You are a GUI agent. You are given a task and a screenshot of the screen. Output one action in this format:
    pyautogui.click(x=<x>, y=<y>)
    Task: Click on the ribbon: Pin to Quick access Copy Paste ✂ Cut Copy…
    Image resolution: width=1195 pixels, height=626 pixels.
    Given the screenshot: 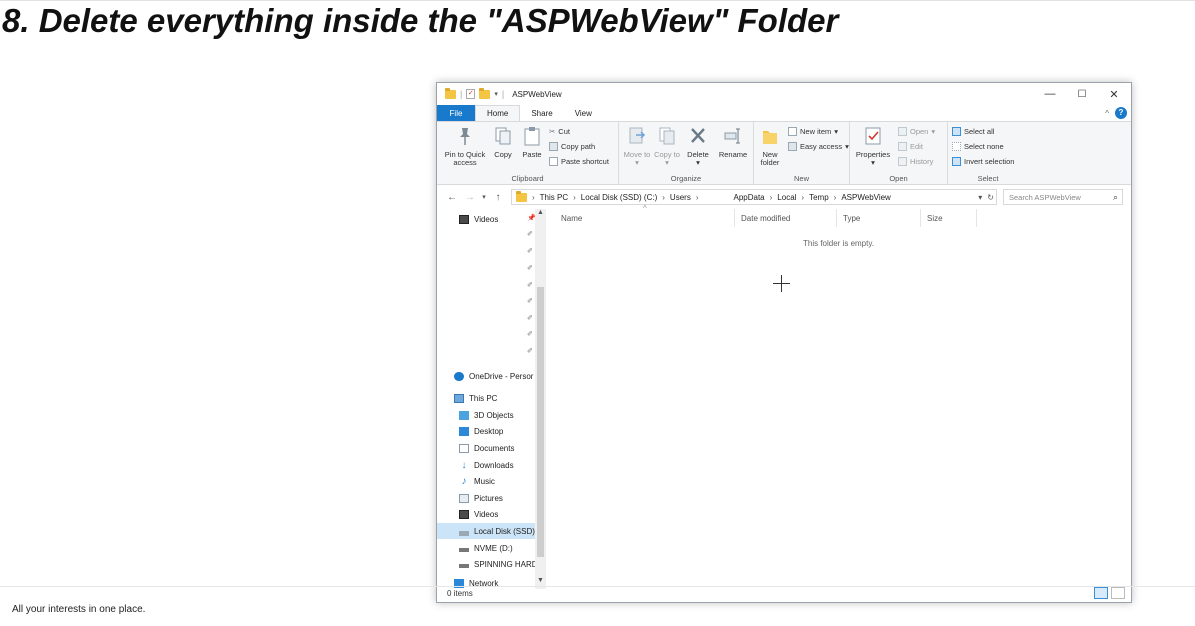 What is the action you would take?
    pyautogui.click(x=784, y=153)
    